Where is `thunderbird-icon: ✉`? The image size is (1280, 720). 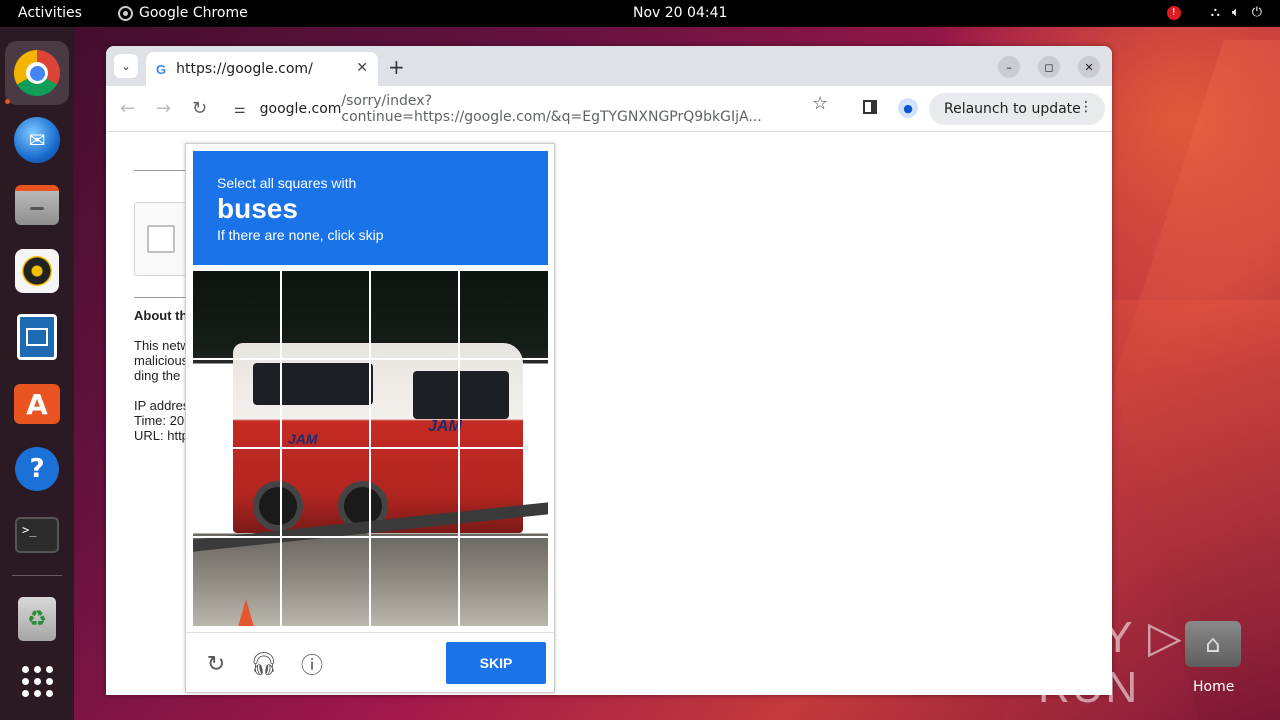 thunderbird-icon: ✉ is located at coordinates (37, 140).